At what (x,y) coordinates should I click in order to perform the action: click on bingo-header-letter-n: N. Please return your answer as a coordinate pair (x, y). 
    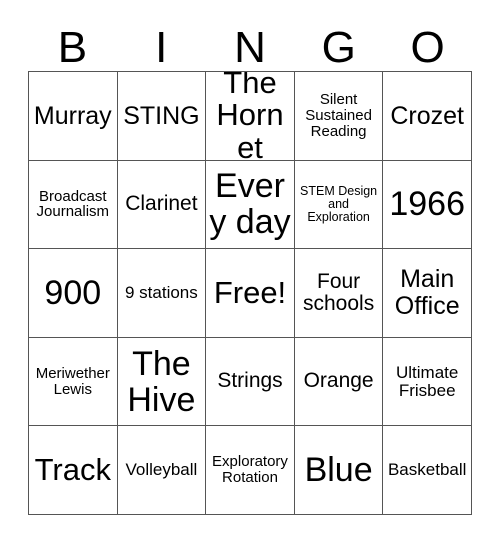
    Looking at the image, I should click on (250, 47).